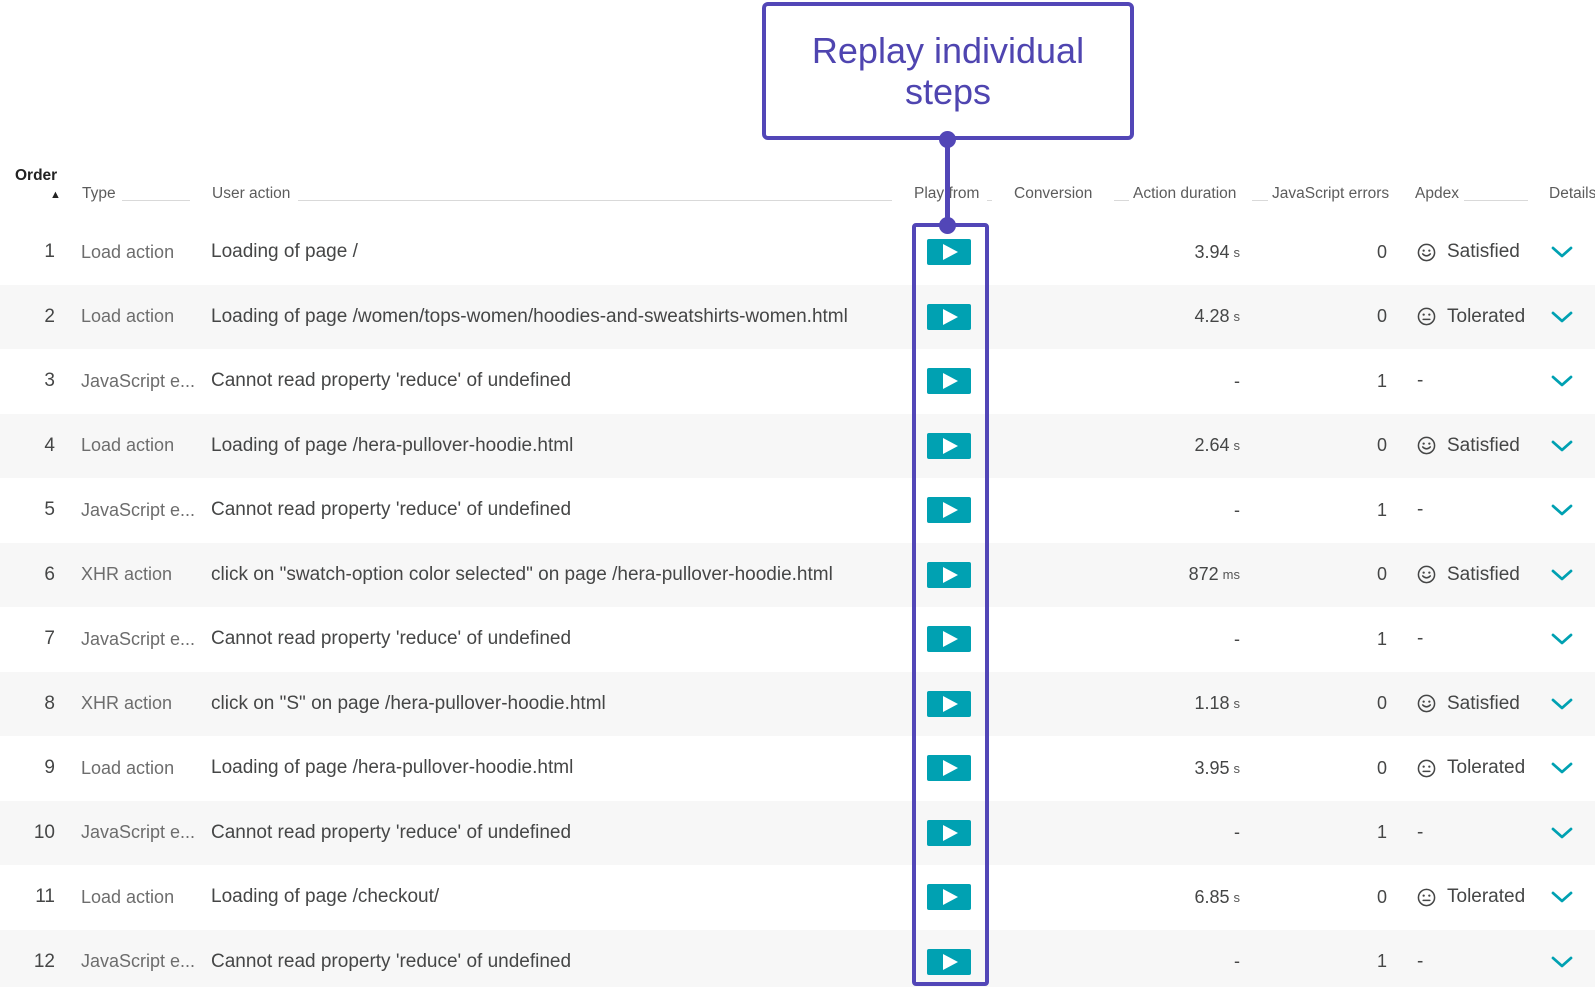 The height and width of the screenshot is (987, 1595). What do you see at coordinates (44, 832) in the screenshot?
I see `order-cell: 10` at bounding box center [44, 832].